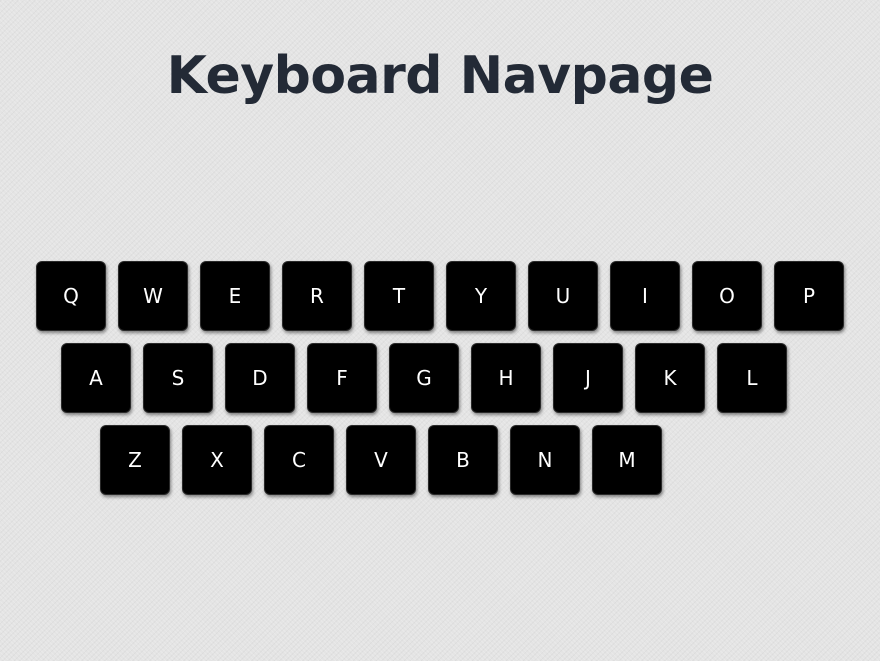  I want to click on key-i: I, so click(645, 296).